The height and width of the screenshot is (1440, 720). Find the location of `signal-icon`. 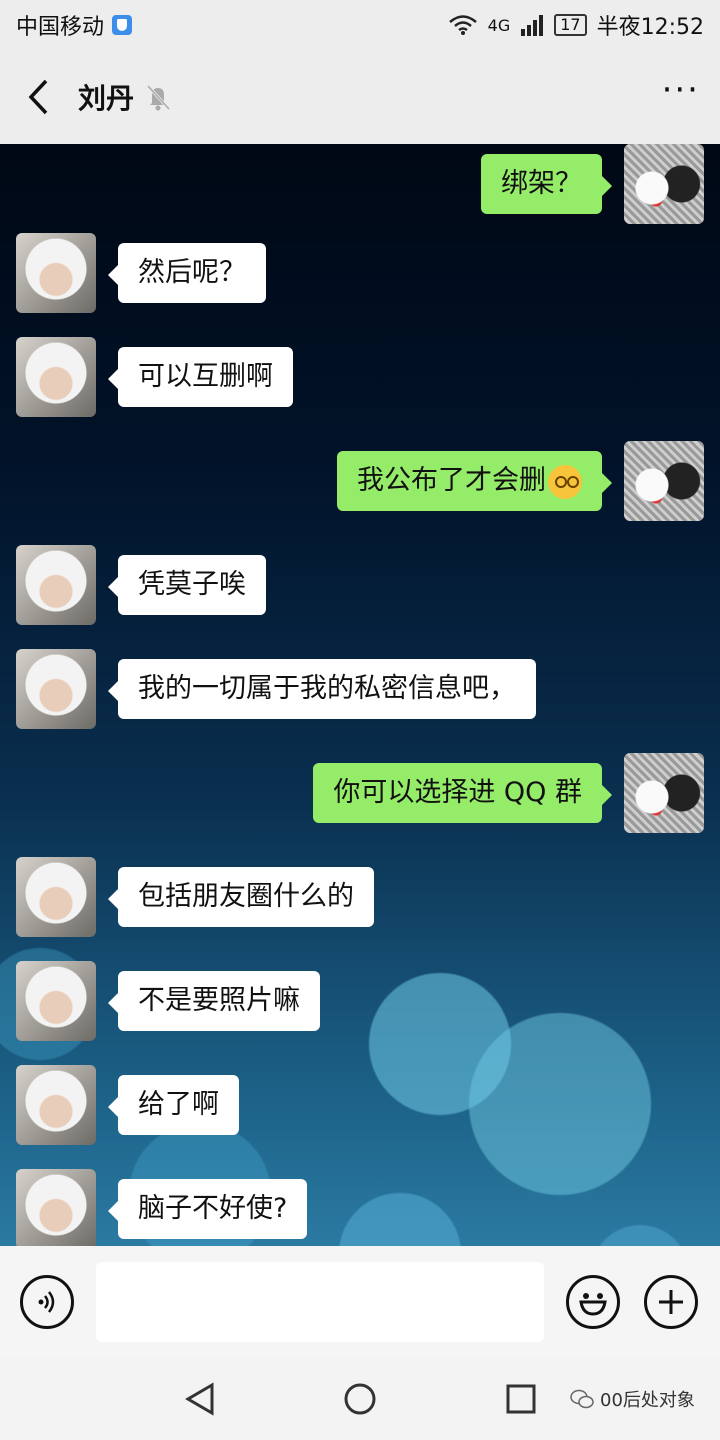

signal-icon is located at coordinates (532, 25).